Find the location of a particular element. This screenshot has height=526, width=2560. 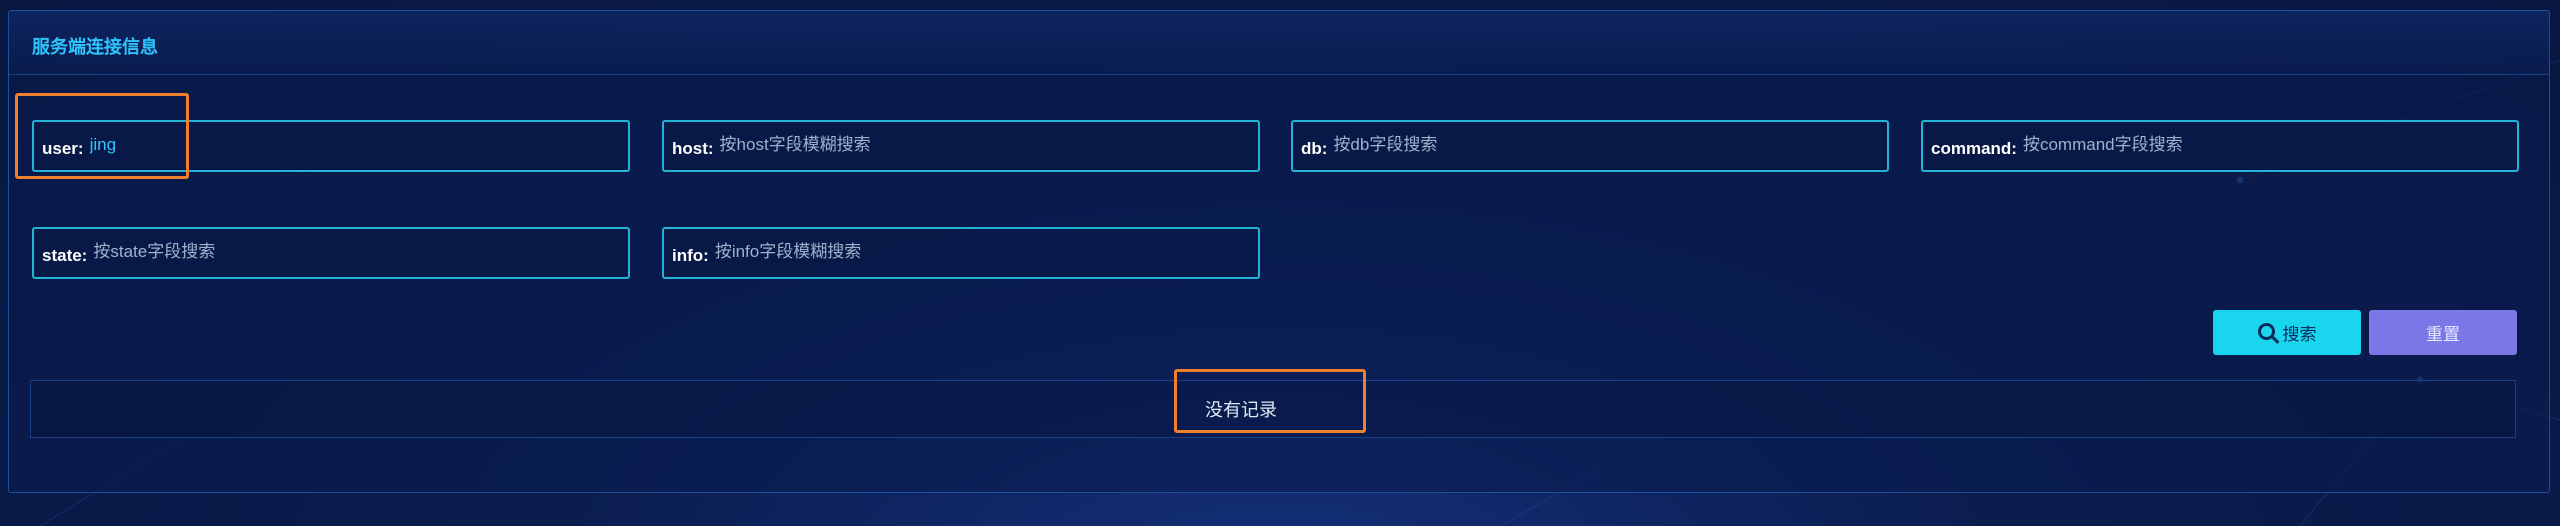

empty-results-text: 没有记录 is located at coordinates (1241, 410).